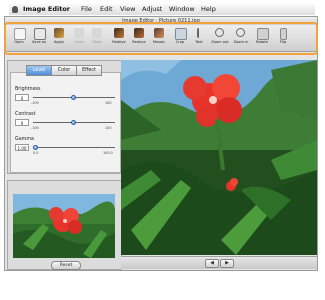 The height and width of the screenshot is (300, 325). Describe the element at coordinates (35, 103) in the screenshot. I see `brightness-min: -100` at that location.